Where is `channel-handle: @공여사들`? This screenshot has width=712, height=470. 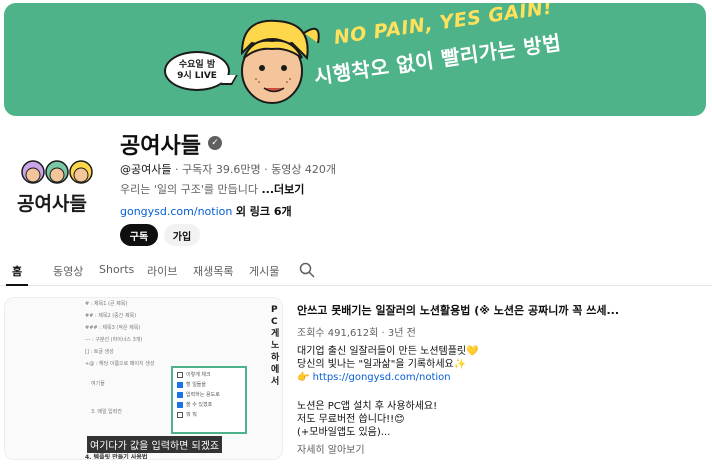 channel-handle: @공여사들 is located at coordinates (146, 169).